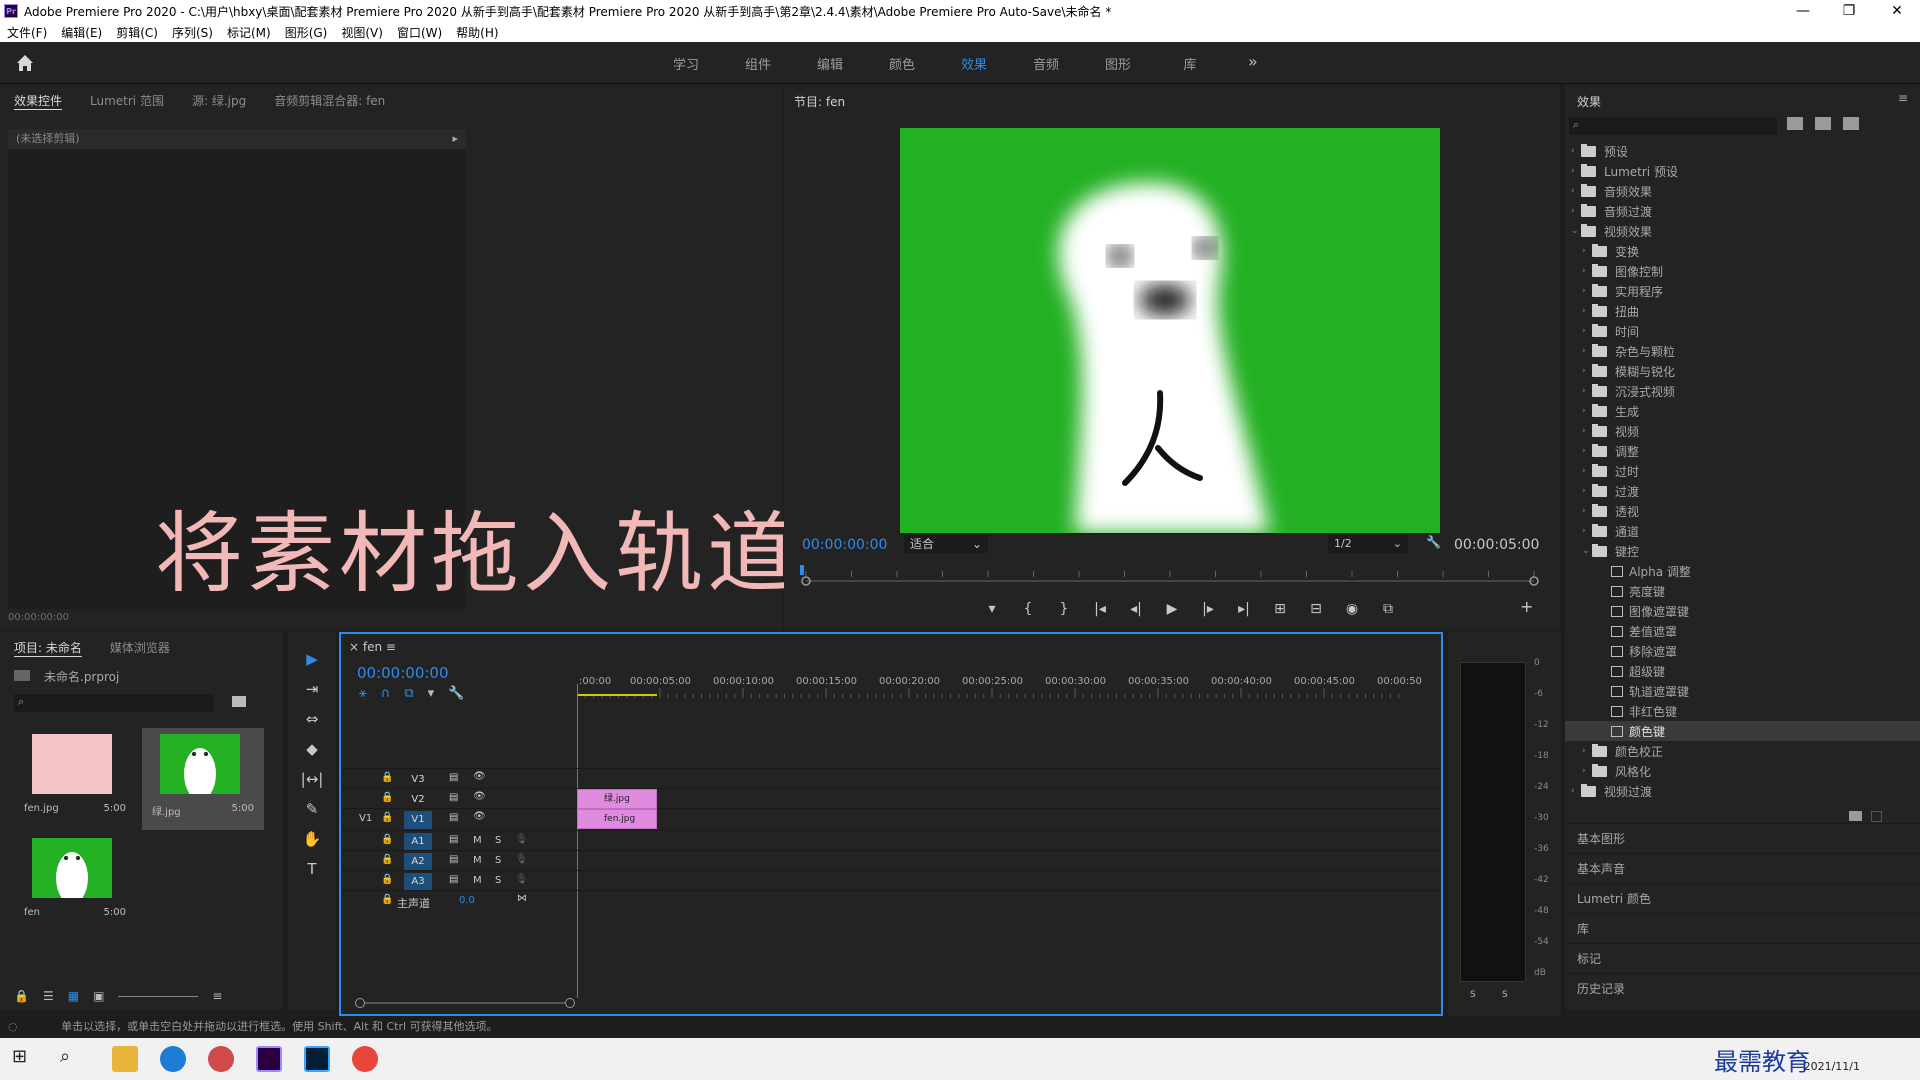 This screenshot has width=1920, height=1080. I want to click on menu-graphics: 图形(G), so click(306, 32).